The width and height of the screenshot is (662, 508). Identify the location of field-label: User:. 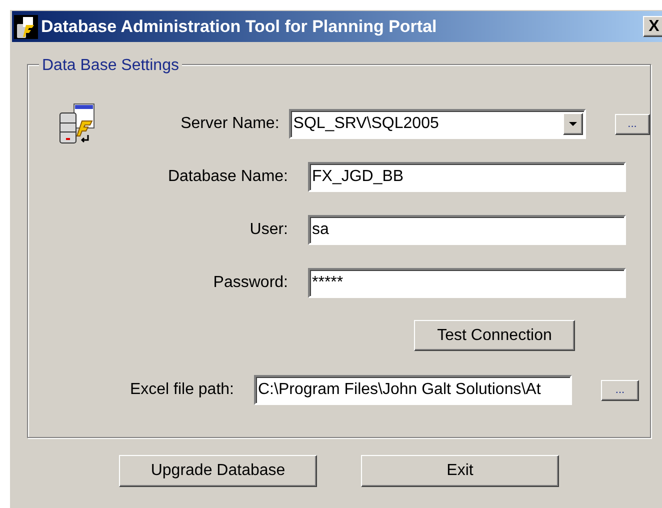
(269, 230).